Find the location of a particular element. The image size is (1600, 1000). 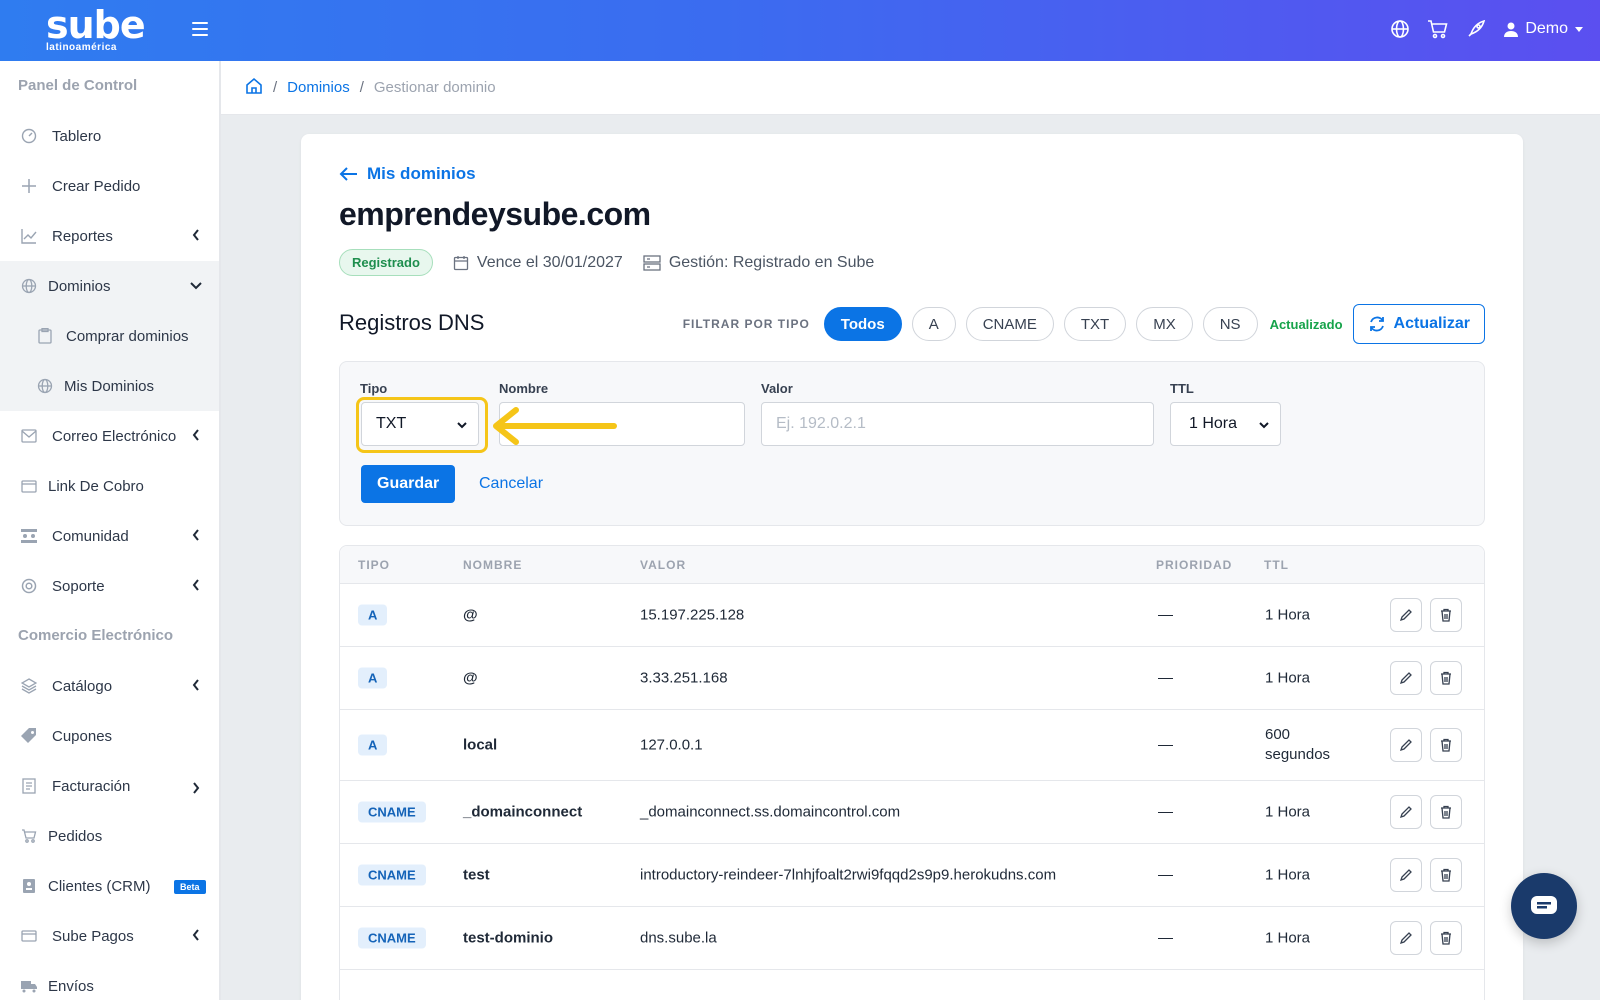

home-icon is located at coordinates (254, 88).